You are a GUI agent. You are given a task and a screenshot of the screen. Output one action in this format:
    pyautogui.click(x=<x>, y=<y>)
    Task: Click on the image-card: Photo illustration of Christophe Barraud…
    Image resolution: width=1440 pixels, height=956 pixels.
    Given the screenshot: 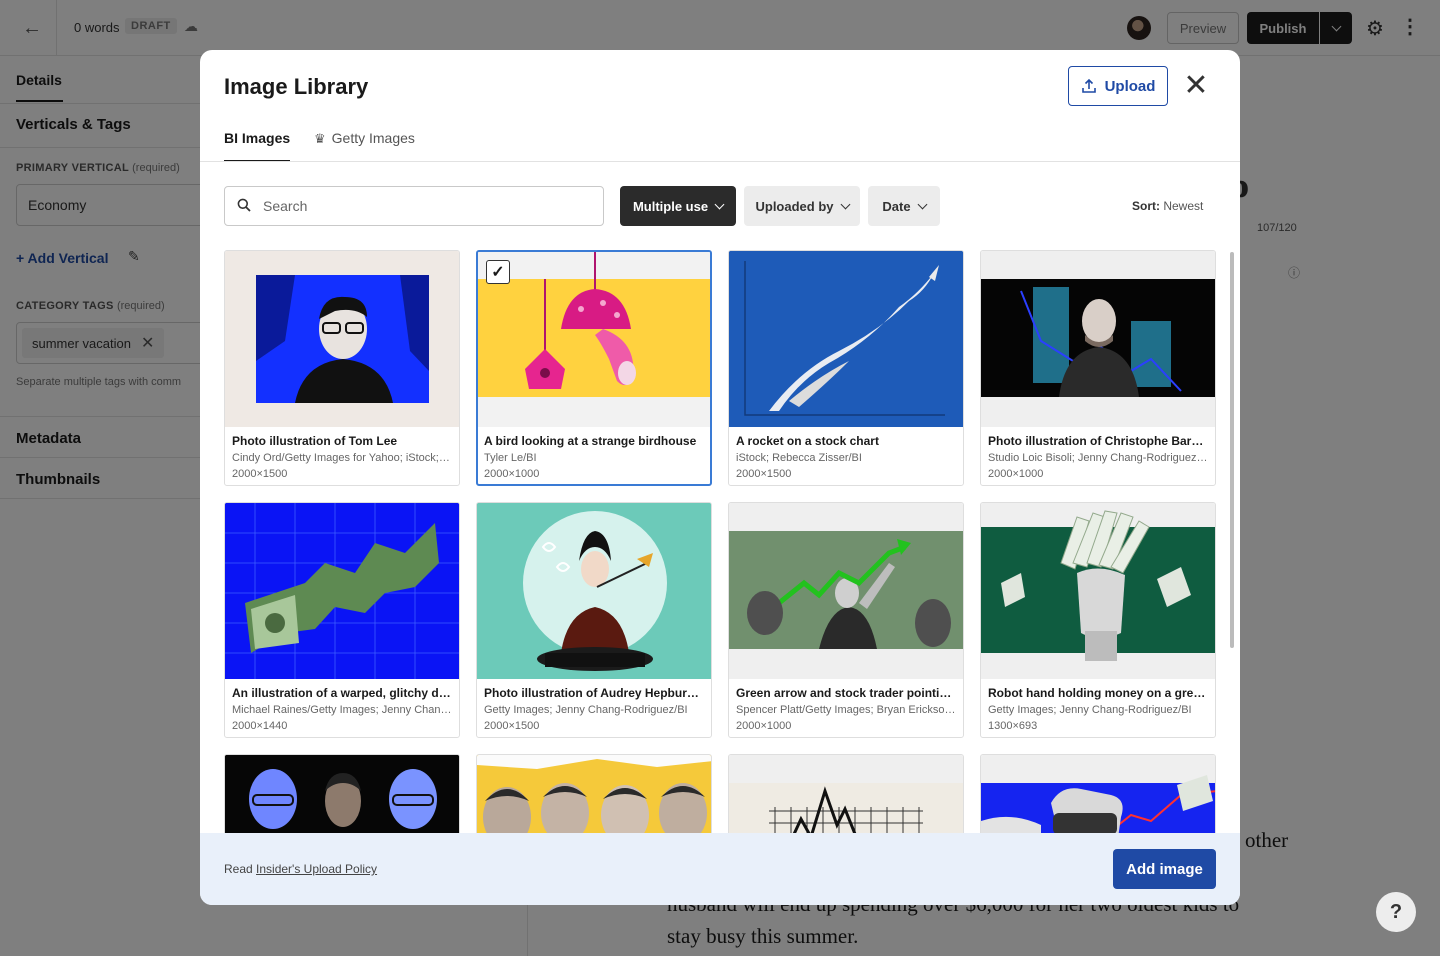 What is the action you would take?
    pyautogui.click(x=1098, y=368)
    